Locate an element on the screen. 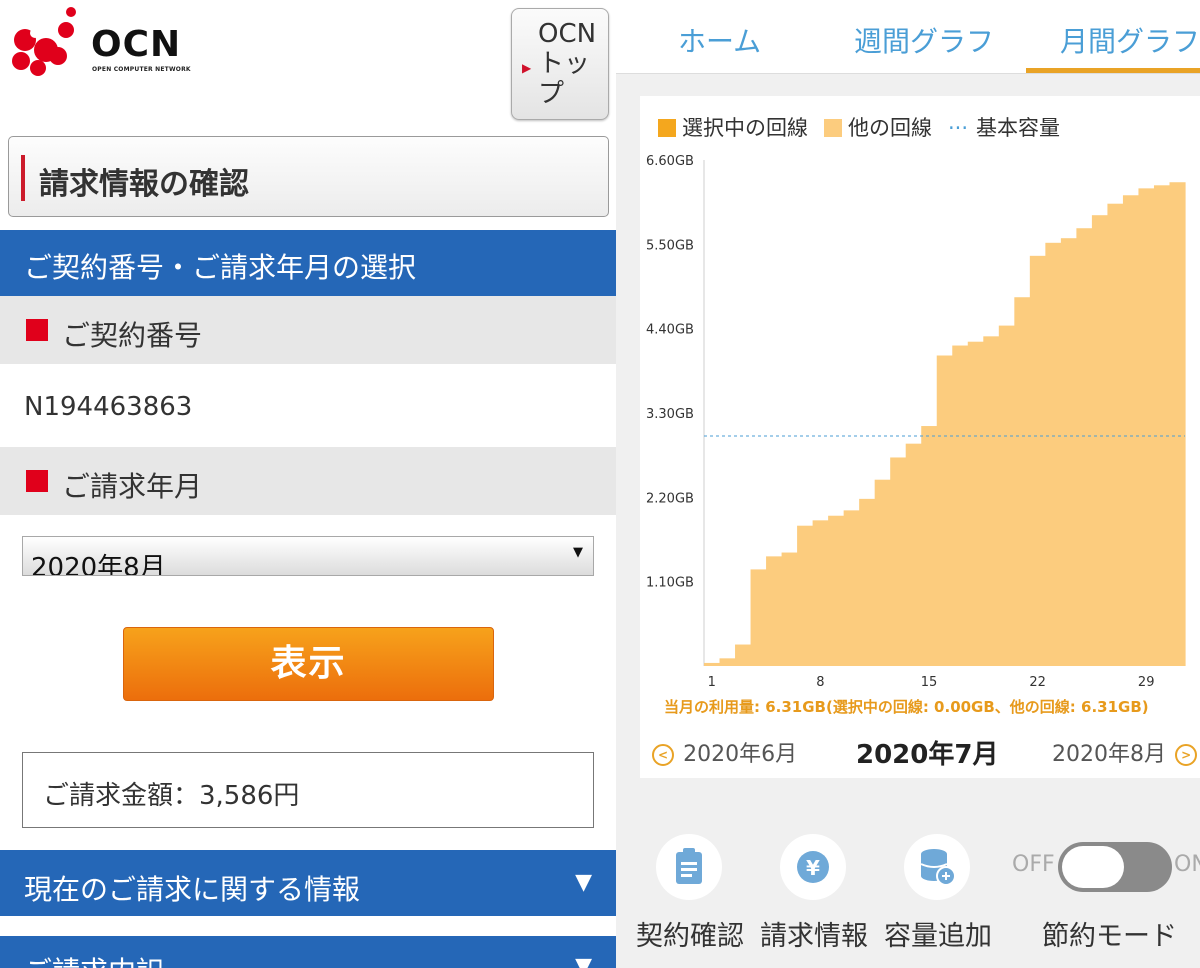 The height and width of the screenshot is (968, 1200). ocn-mark-icon is located at coordinates (44, 41).